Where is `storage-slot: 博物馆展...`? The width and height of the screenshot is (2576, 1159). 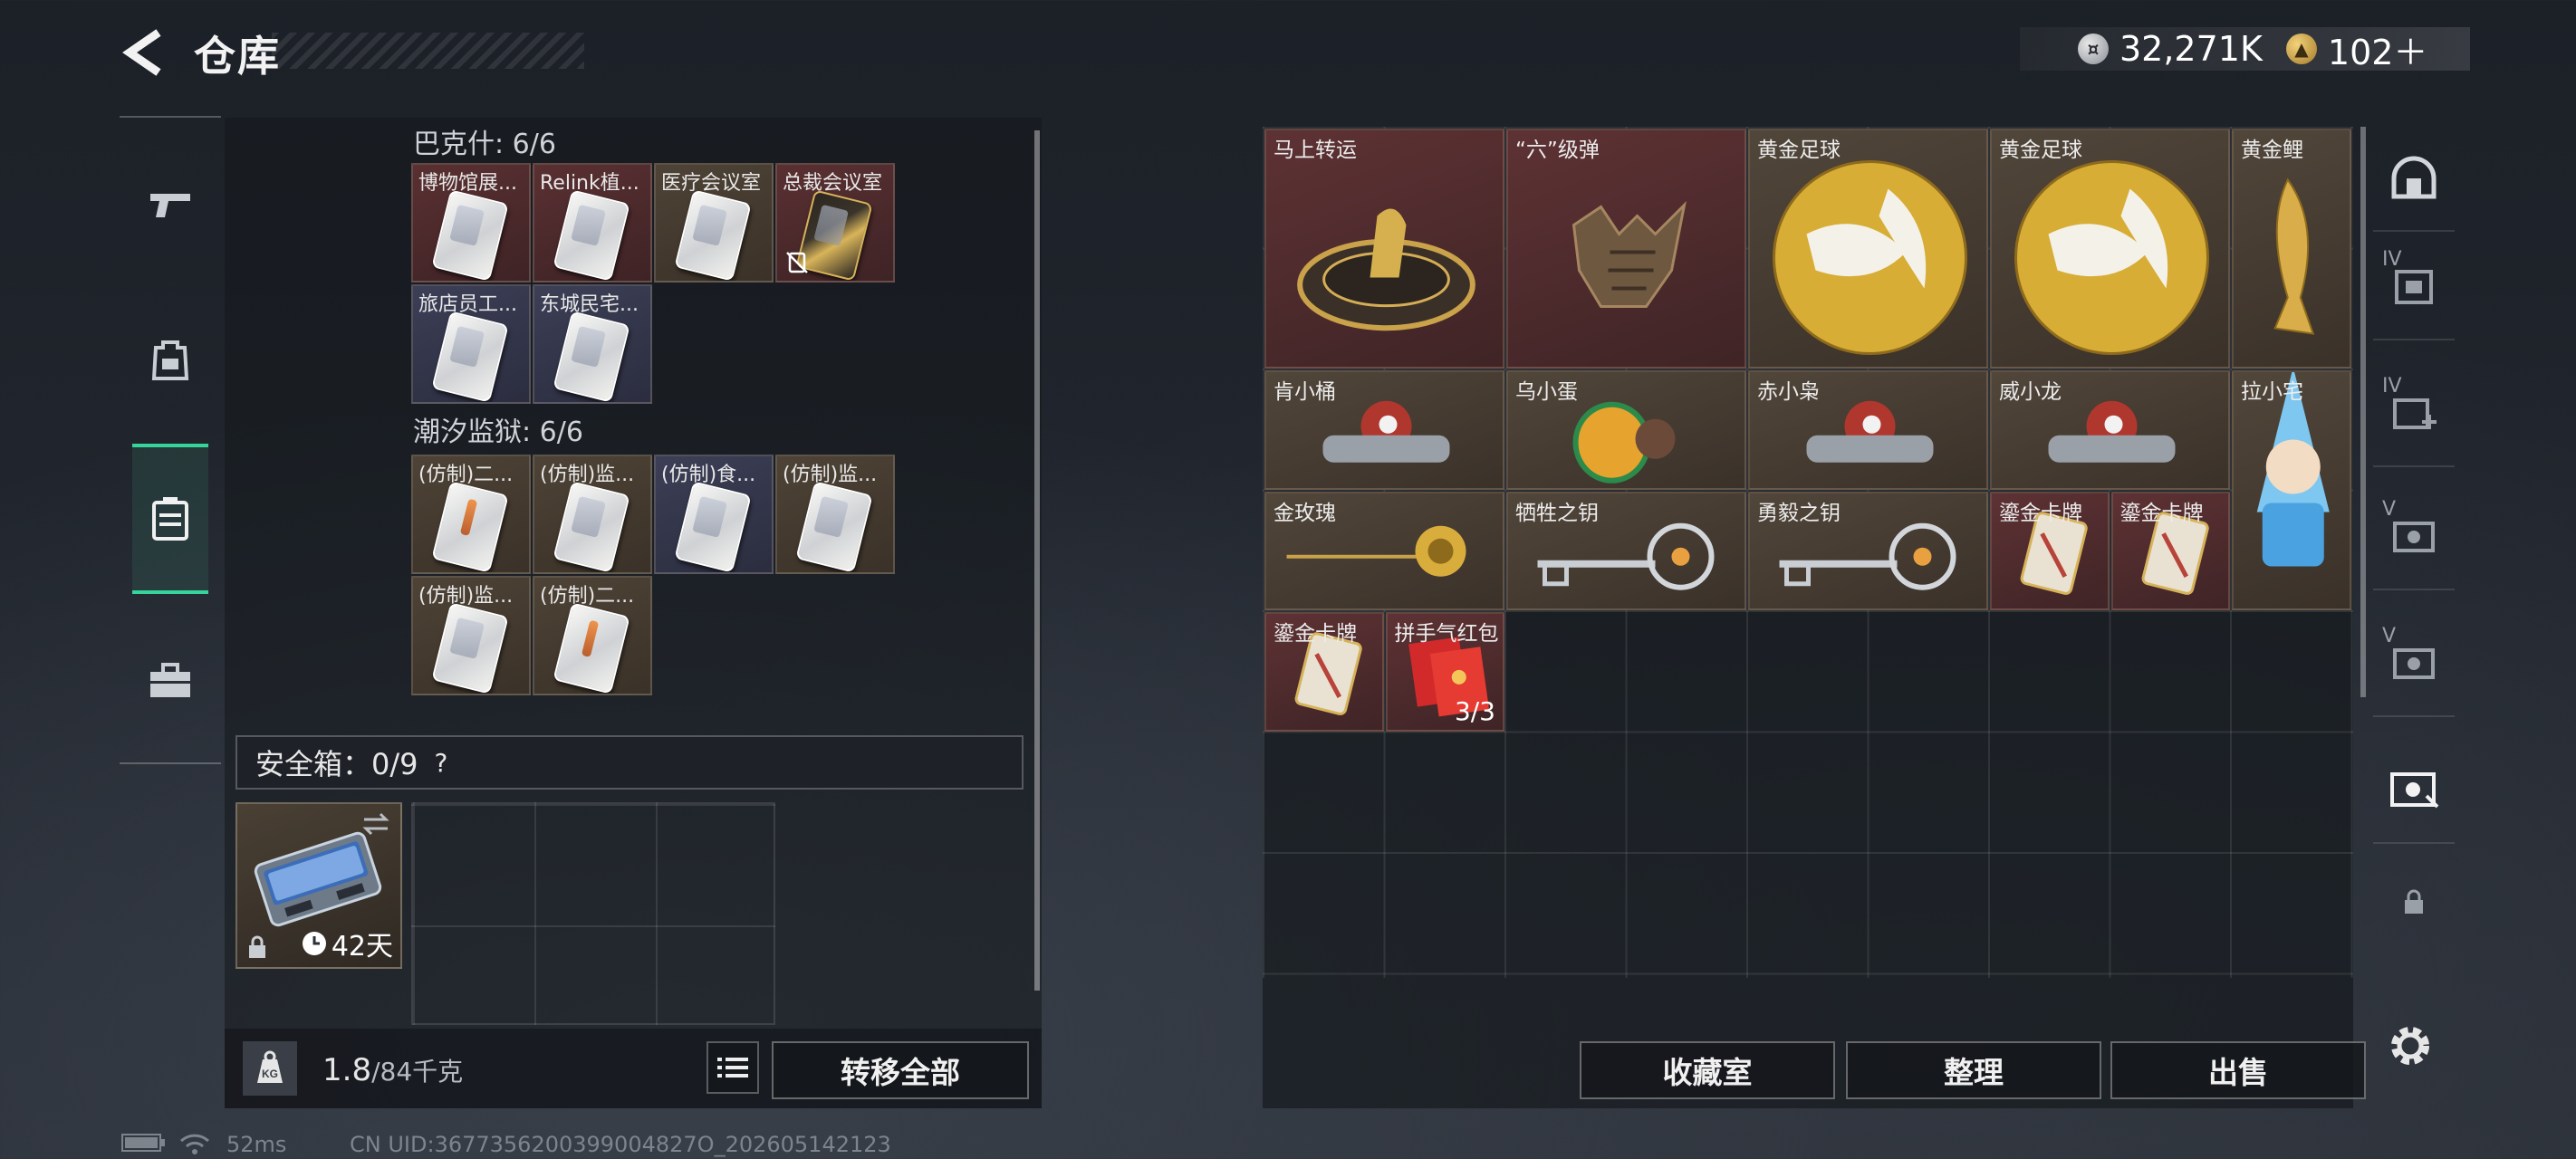
storage-slot: 博物馆展... is located at coordinates (471, 223).